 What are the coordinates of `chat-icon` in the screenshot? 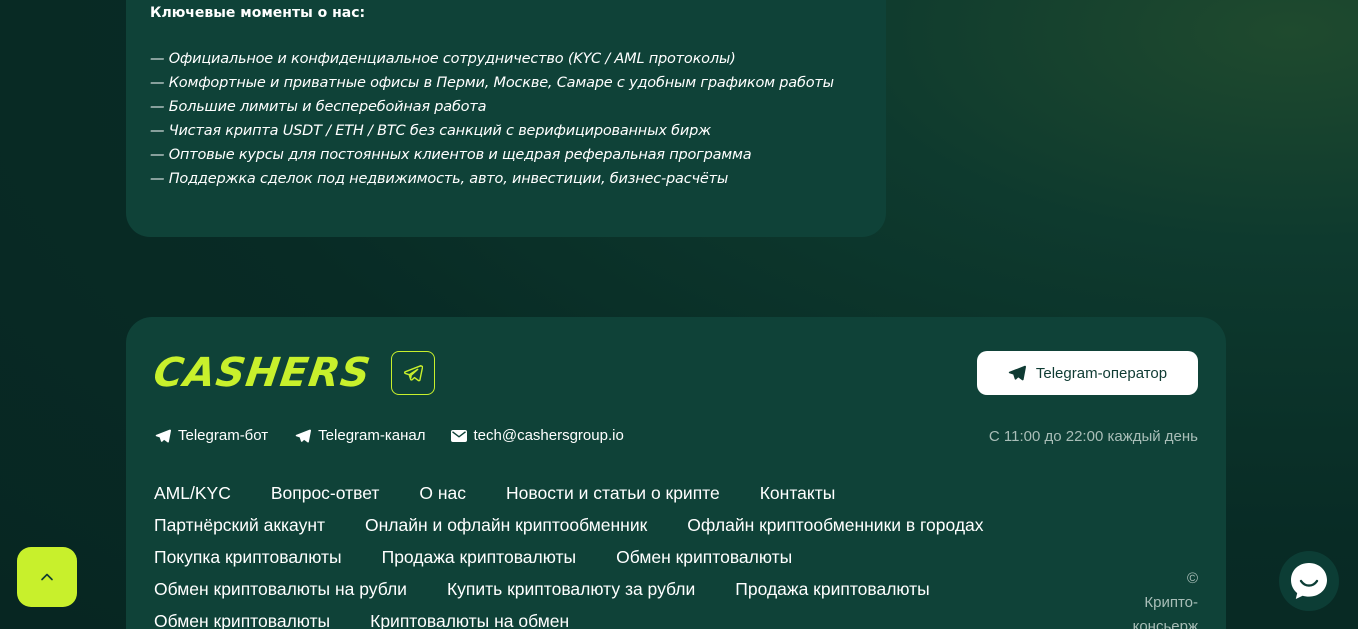 It's located at (1309, 581).